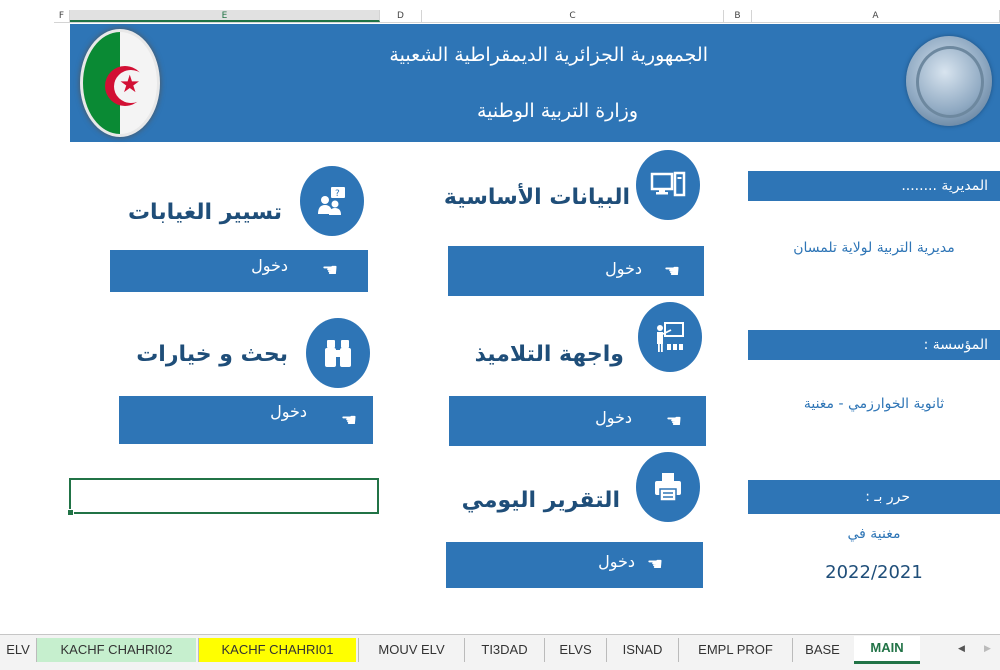 The width and height of the screenshot is (1000, 670). Describe the element at coordinates (874, 497) in the screenshot. I see `editor-label: حرر بـ :` at that location.